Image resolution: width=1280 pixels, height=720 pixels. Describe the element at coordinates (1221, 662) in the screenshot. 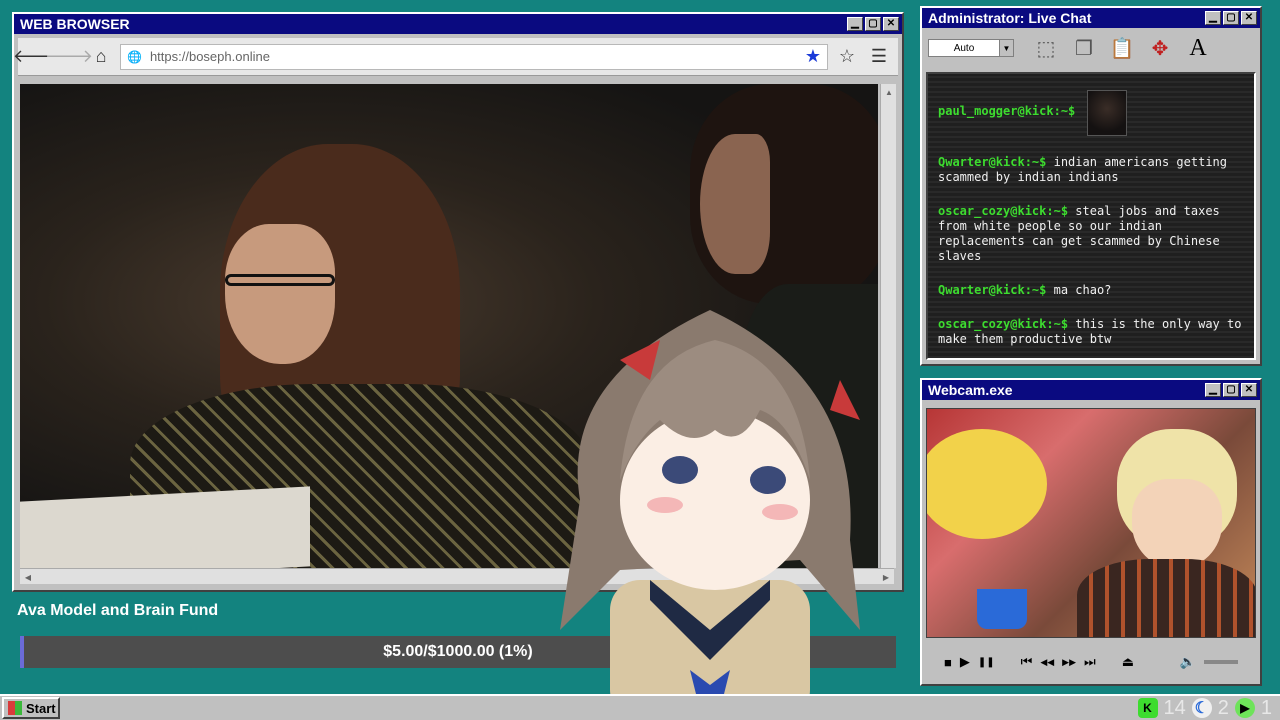

I see `volume-slider` at that location.